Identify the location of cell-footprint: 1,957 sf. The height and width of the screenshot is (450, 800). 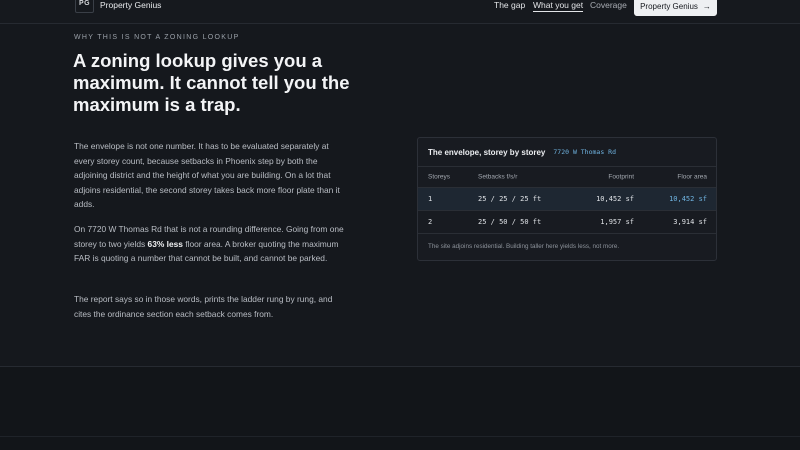
(617, 222).